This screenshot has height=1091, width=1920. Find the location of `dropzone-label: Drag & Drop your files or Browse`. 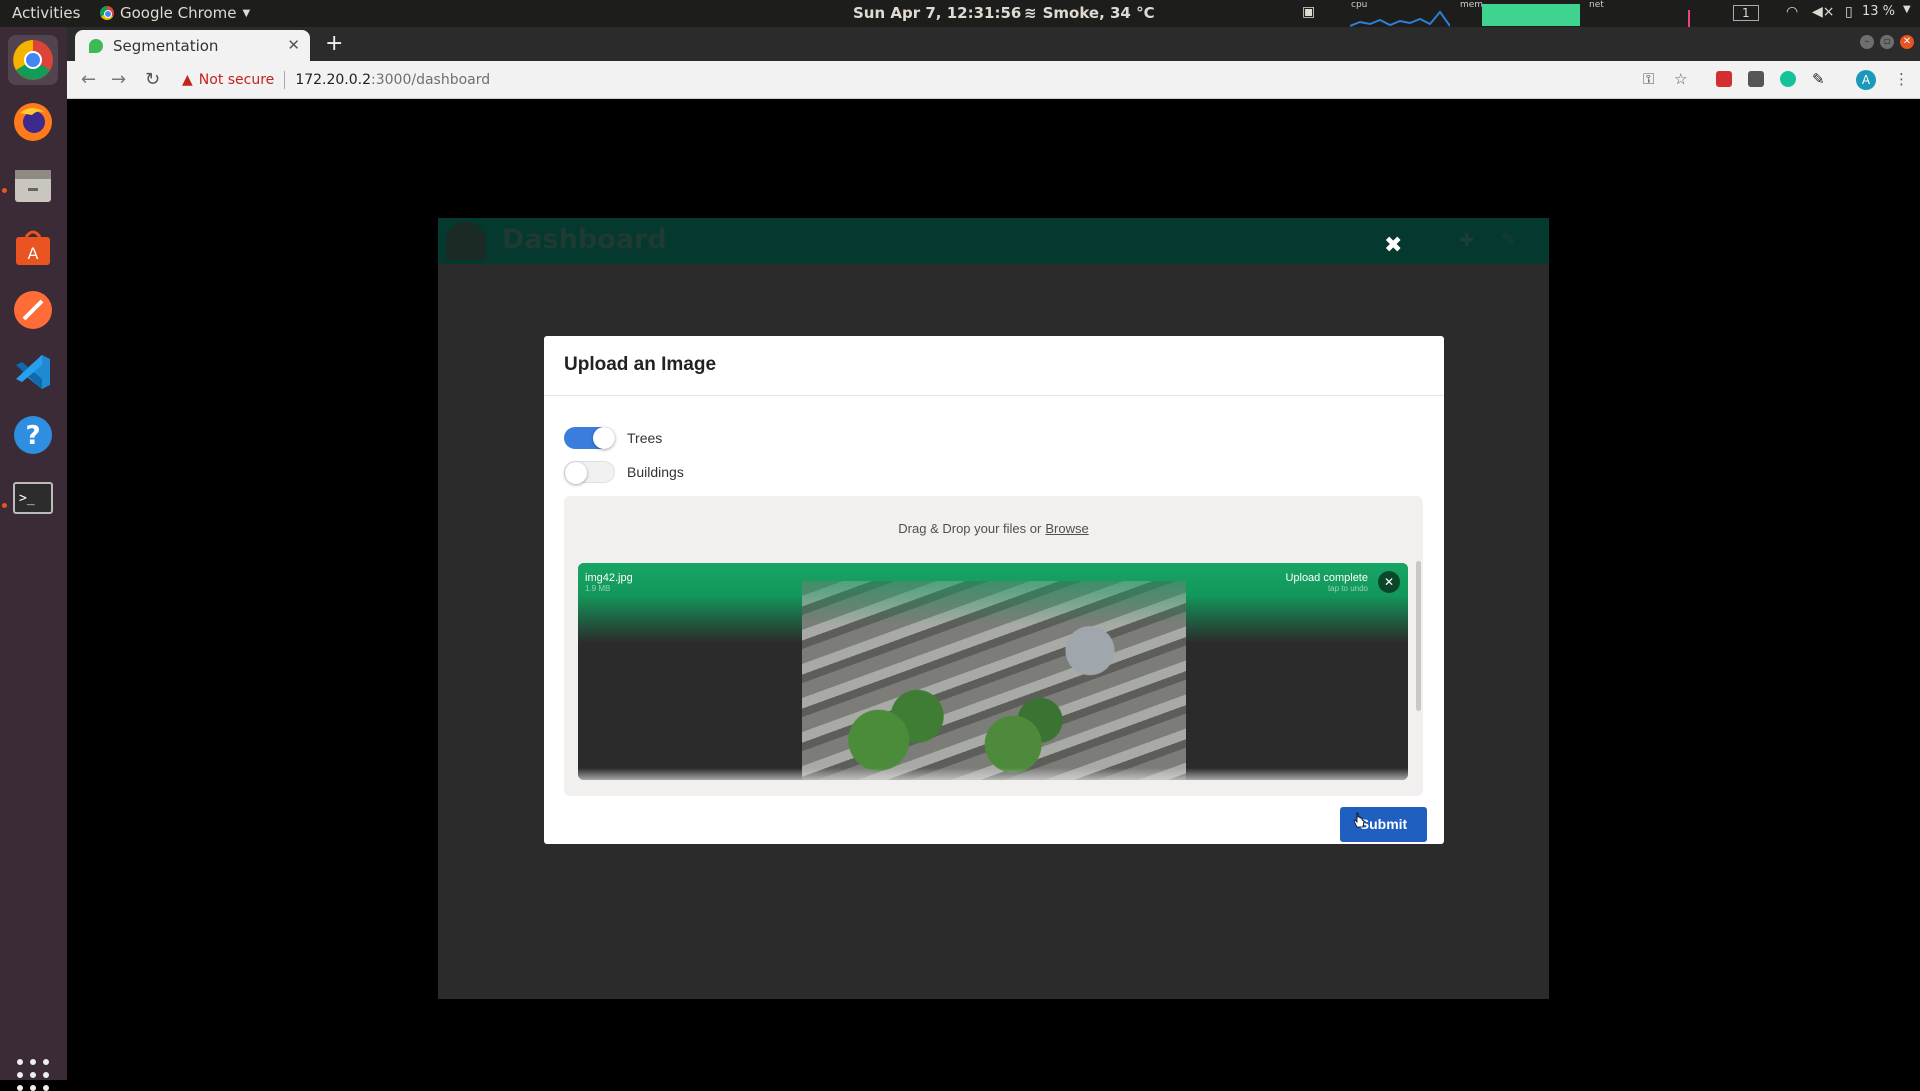

dropzone-label: Drag & Drop your files or Browse is located at coordinates (993, 528).